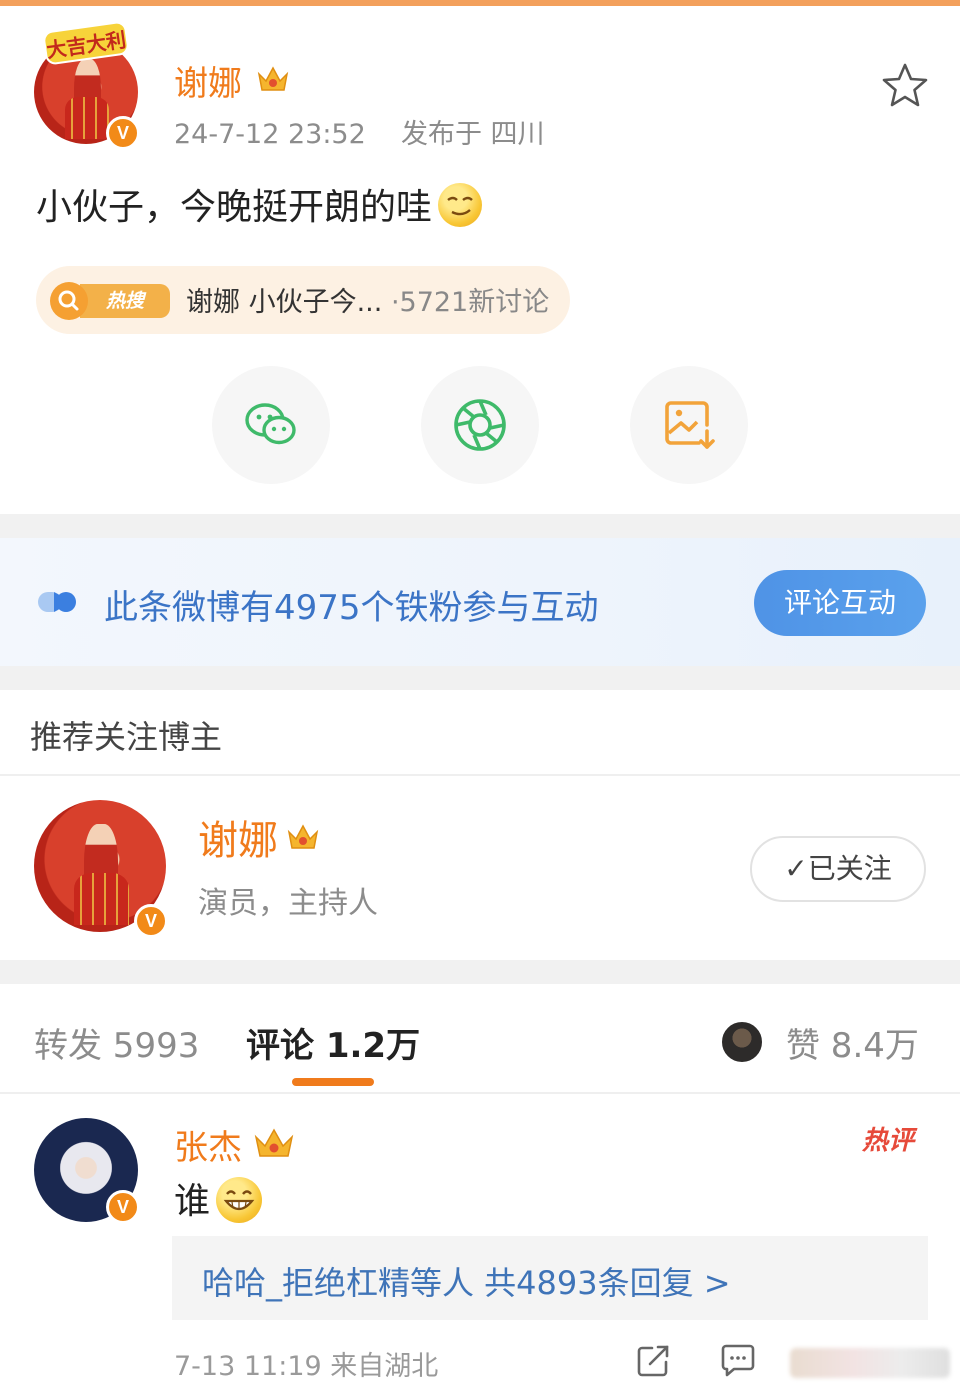  I want to click on fan-interaction-text: 此条微博有4975个铁粉参与互动, so click(351, 608).